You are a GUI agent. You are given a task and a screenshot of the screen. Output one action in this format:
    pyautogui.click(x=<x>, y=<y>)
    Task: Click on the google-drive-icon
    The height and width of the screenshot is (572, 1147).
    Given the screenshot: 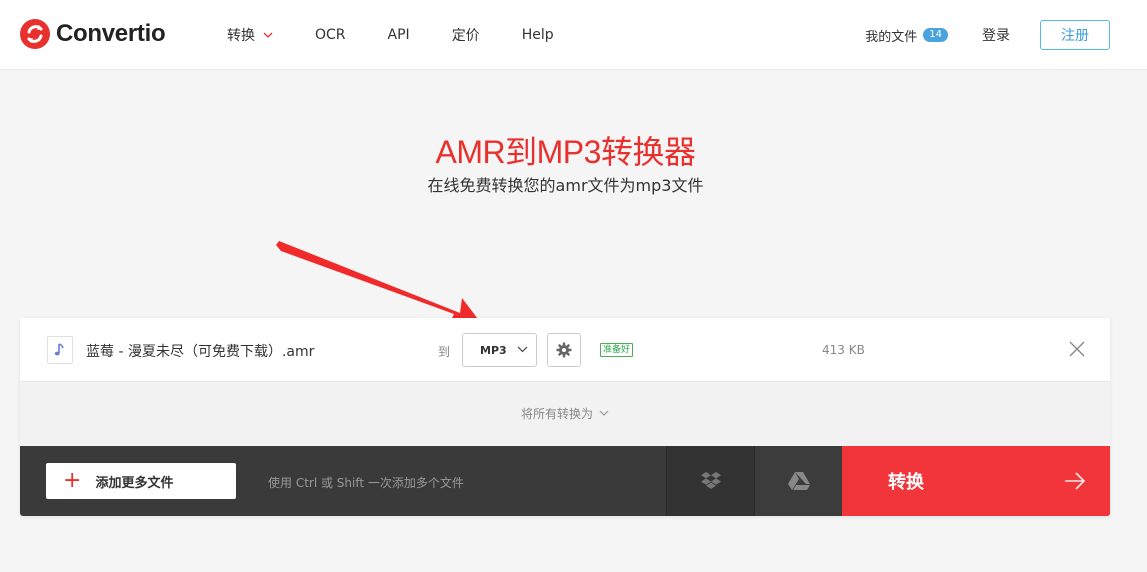 What is the action you would take?
    pyautogui.click(x=798, y=481)
    